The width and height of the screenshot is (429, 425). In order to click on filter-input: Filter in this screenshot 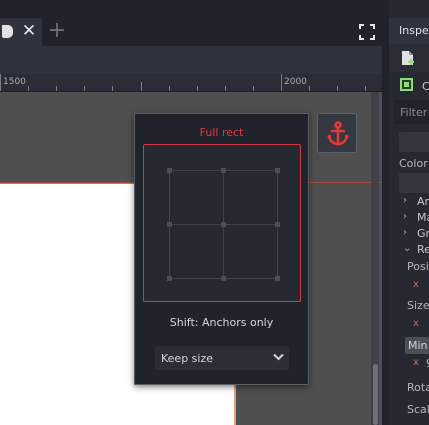, I will do `click(411, 112)`.